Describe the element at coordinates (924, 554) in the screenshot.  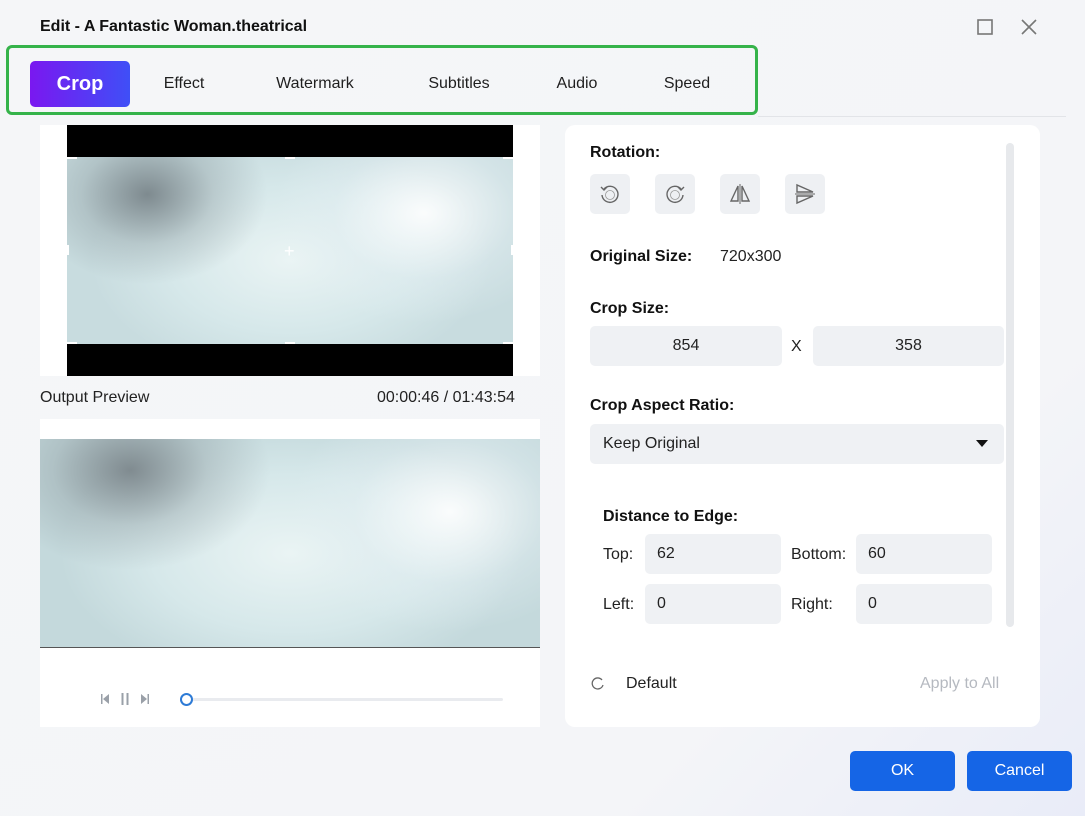
I see `bottom-distance-input` at that location.